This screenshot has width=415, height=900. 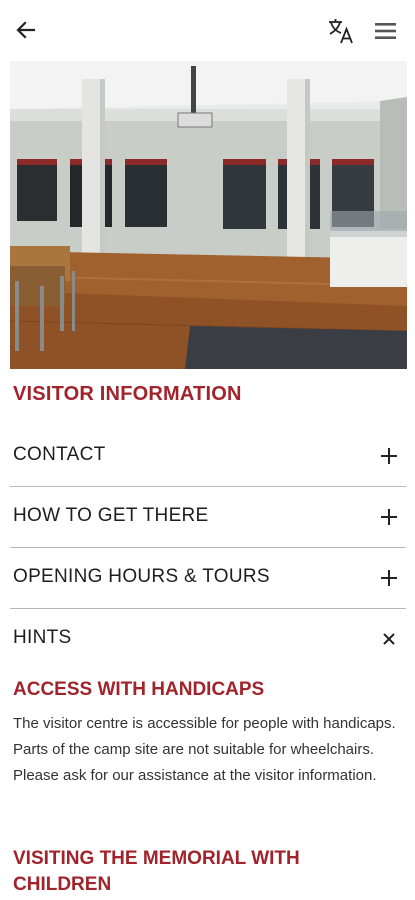 What do you see at coordinates (141, 576) in the screenshot?
I see `accordion-item-label: OPENING HOURS & TOURS` at bounding box center [141, 576].